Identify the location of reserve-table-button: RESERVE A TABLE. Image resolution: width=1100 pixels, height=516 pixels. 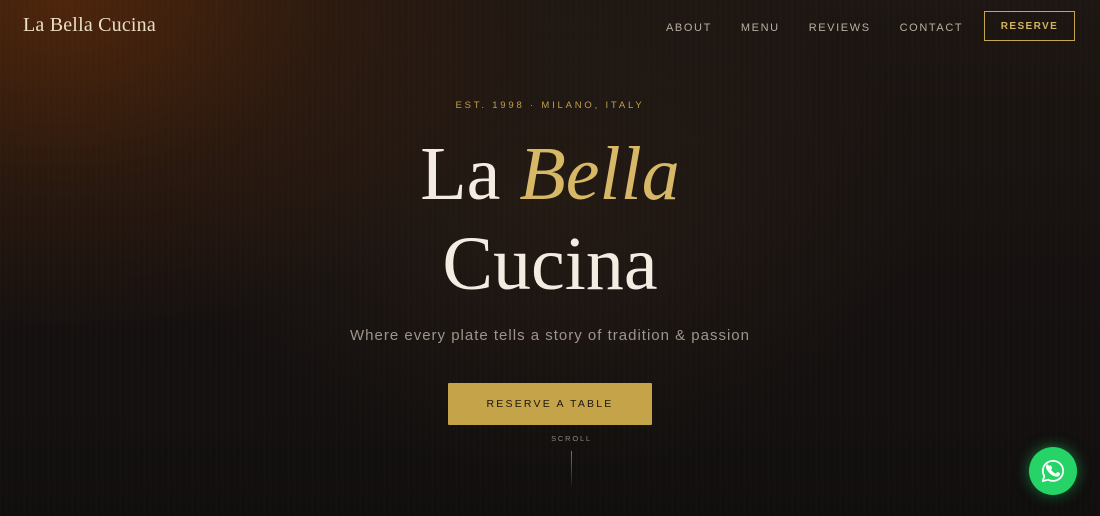
(550, 404).